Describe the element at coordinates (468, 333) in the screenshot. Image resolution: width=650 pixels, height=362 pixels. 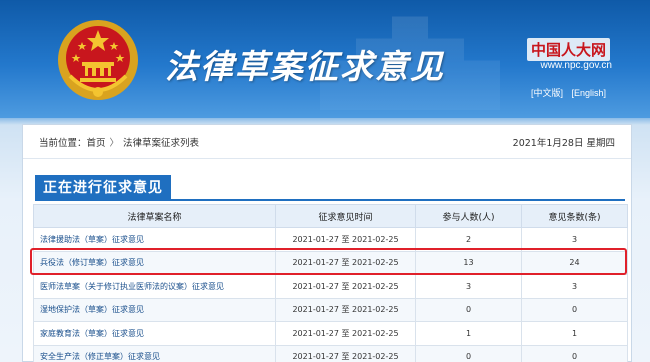
I see `participant-count: 1` at that location.